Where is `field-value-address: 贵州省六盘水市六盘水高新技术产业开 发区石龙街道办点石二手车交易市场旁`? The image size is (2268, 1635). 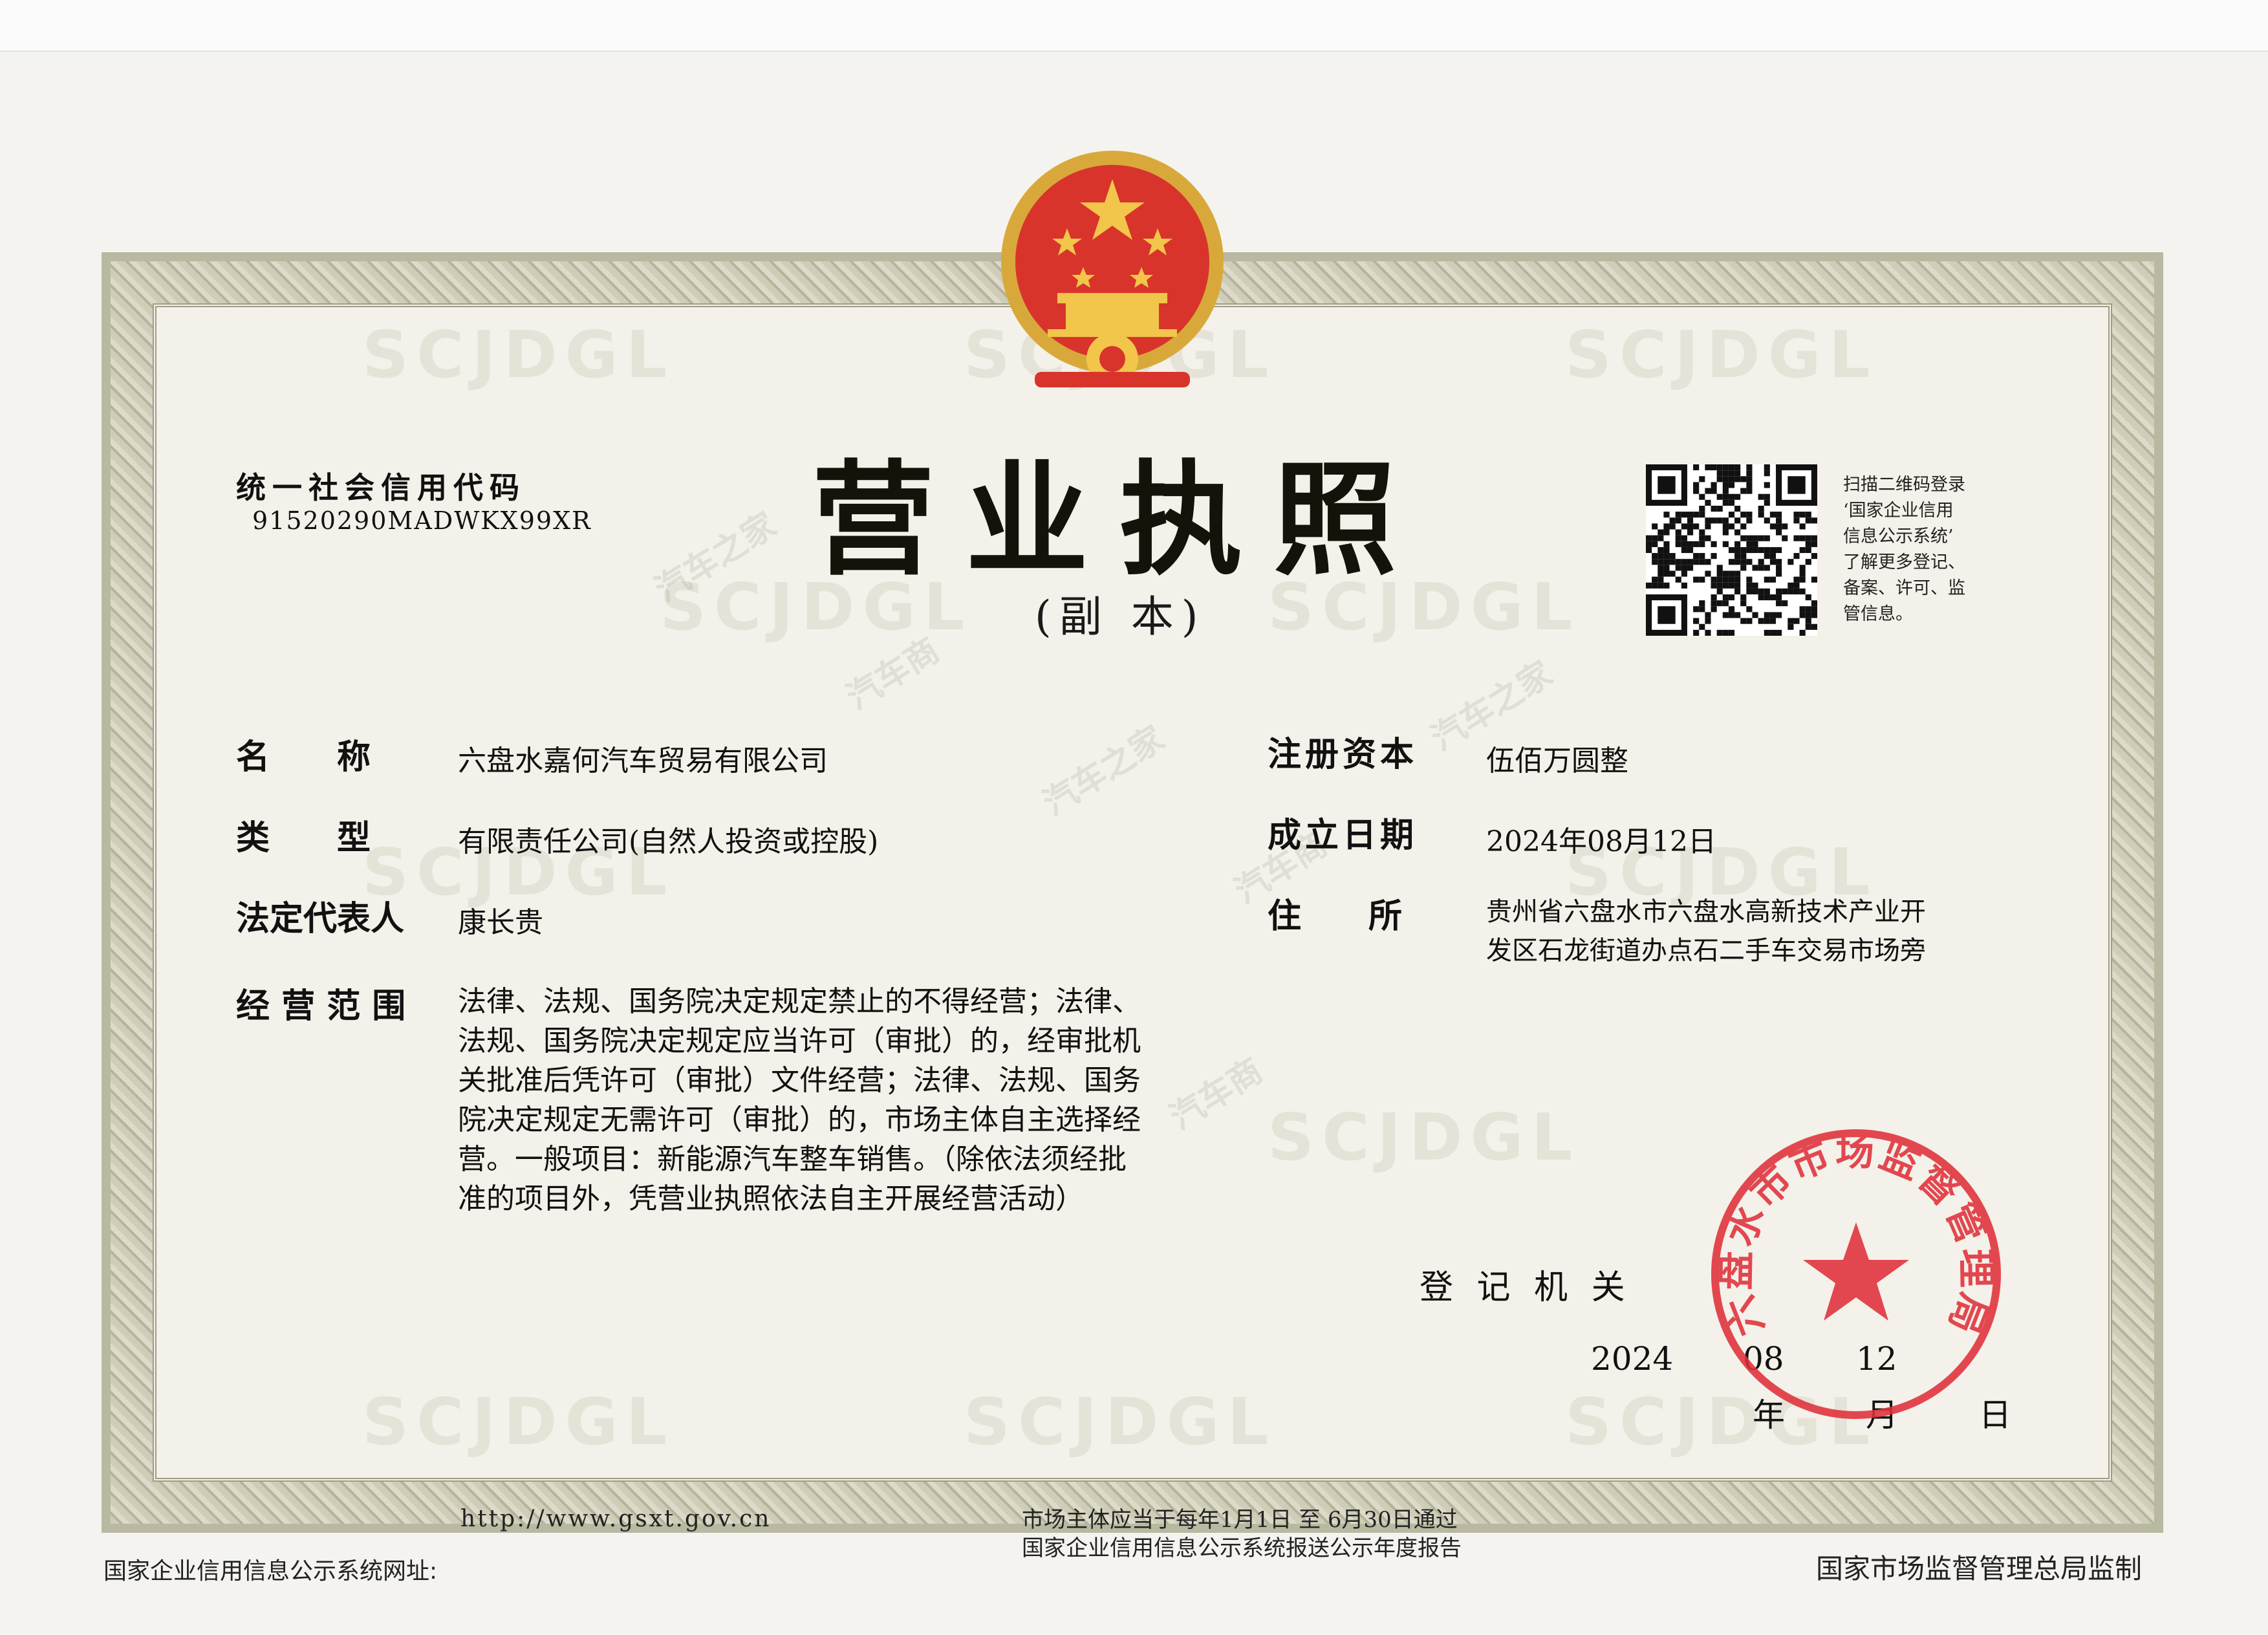
field-value-address: 贵州省六盘水市六盘水高新技术产业开 发区石龙街道办点石二手车交易市场旁 is located at coordinates (1706, 931).